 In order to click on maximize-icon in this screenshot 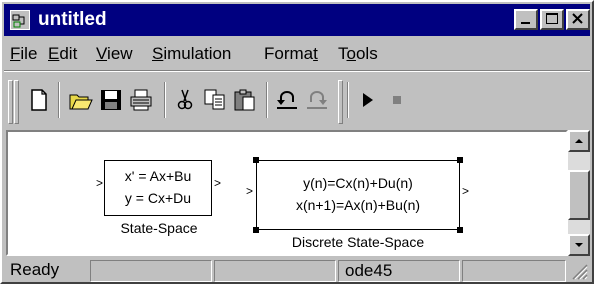, I will do `click(552, 18)`.